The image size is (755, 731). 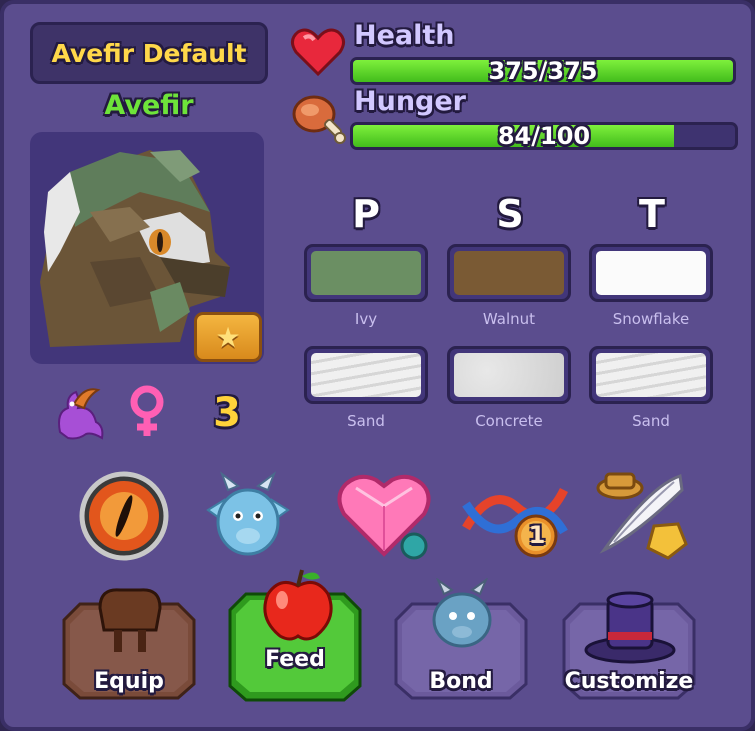 I want to click on secondary-texture-label: Concrete, so click(x=509, y=421).